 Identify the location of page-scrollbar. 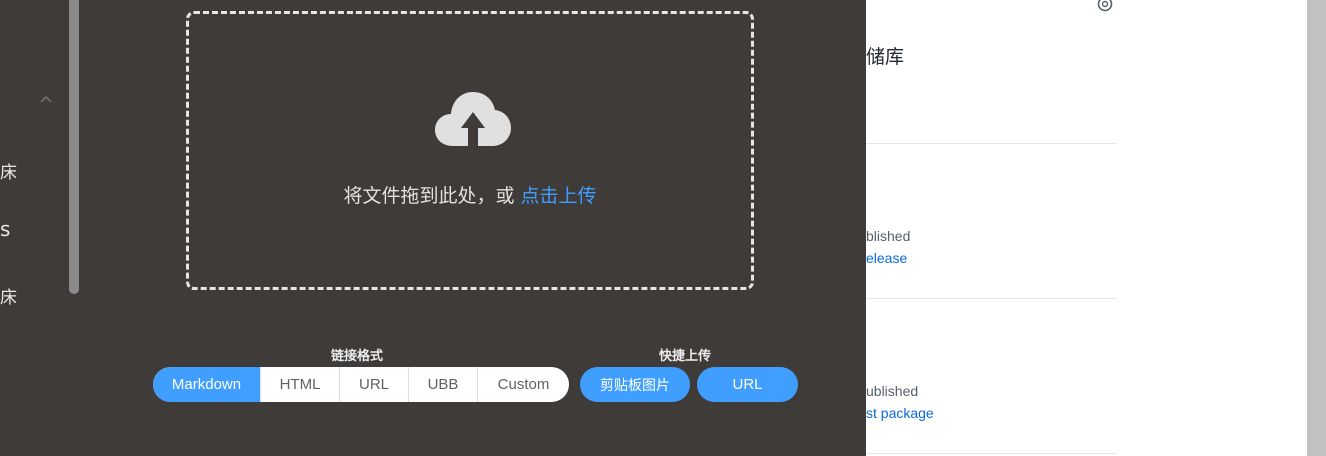
(1316, 228).